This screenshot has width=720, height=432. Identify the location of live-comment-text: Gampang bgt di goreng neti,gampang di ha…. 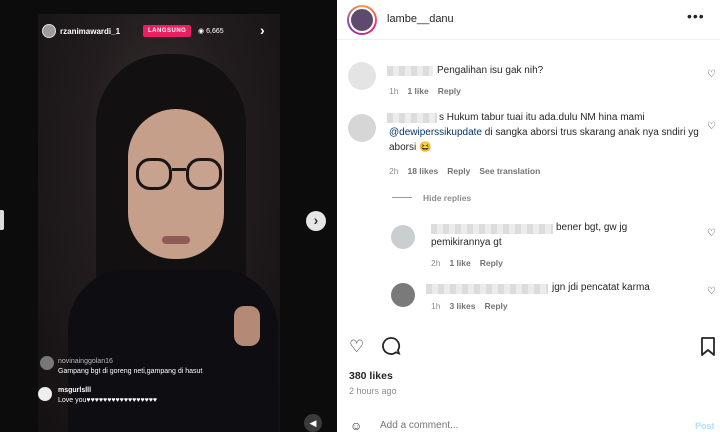
(130, 371).